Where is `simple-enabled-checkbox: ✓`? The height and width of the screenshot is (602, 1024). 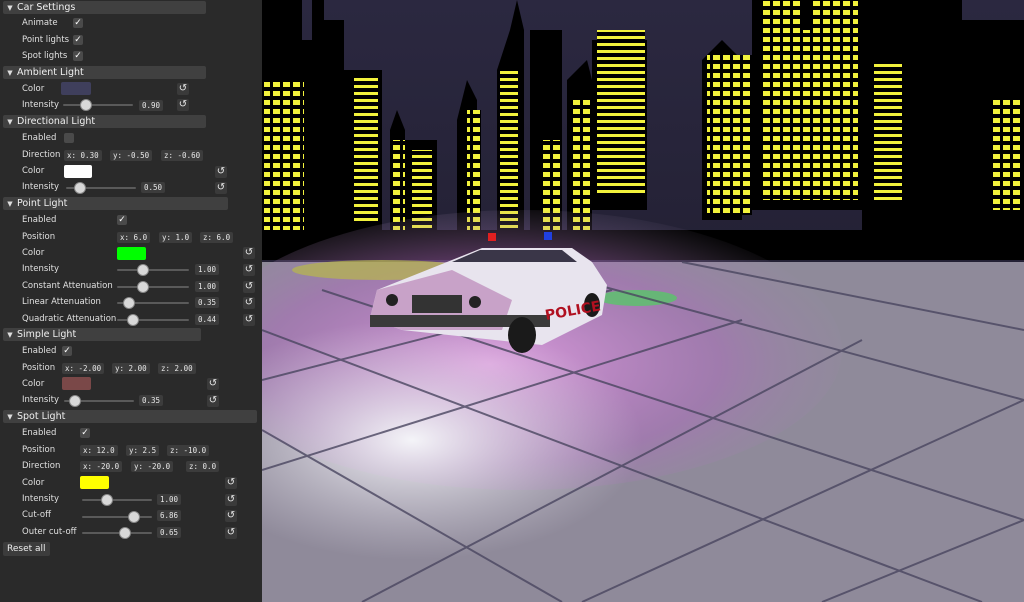 simple-enabled-checkbox: ✓ is located at coordinates (67, 351).